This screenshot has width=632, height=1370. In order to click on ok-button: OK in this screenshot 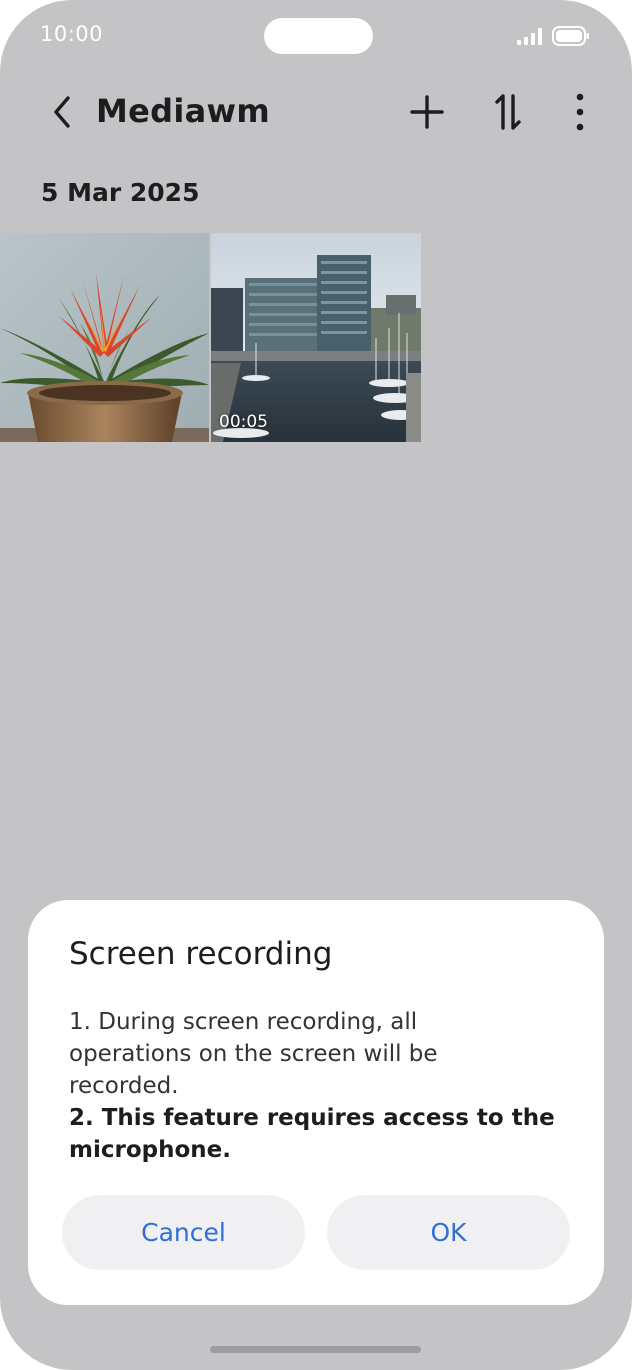, I will do `click(448, 1232)`.